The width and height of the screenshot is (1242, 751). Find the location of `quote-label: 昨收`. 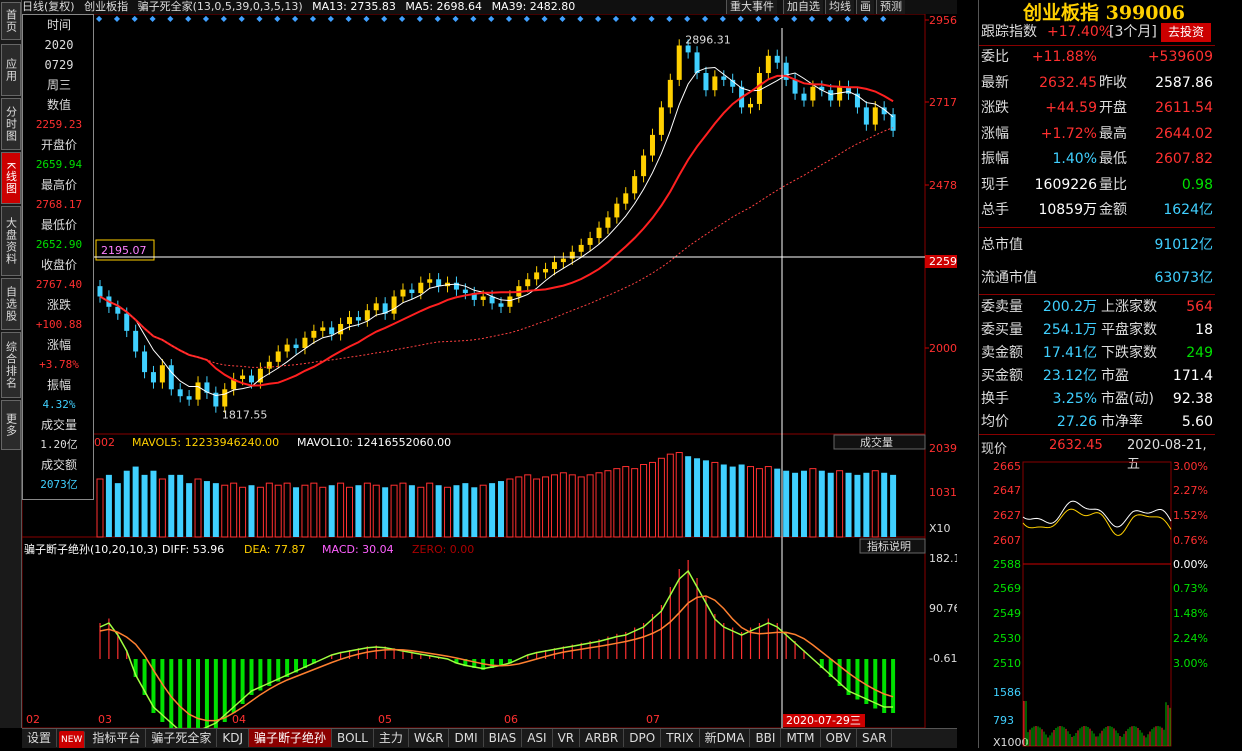

quote-label: 昨收 is located at coordinates (1113, 82).